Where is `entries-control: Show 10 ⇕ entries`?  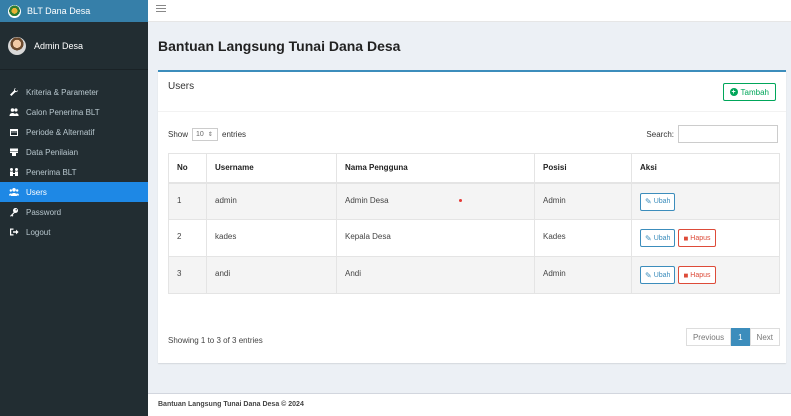 entries-control: Show 10 ⇕ entries is located at coordinates (207, 134).